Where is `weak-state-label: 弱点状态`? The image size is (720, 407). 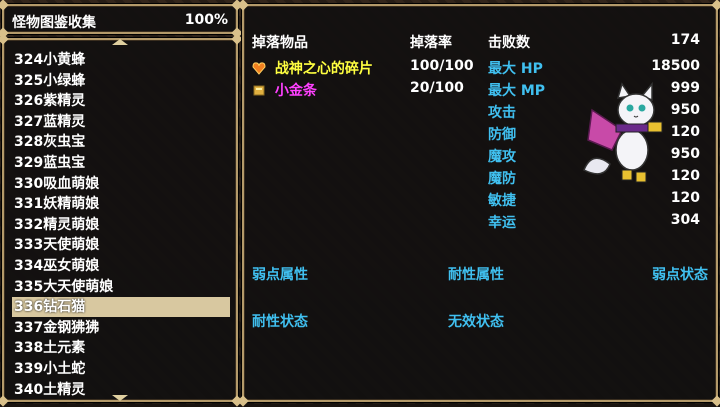
weak-state-label: 弱点状态 is located at coordinates (680, 275).